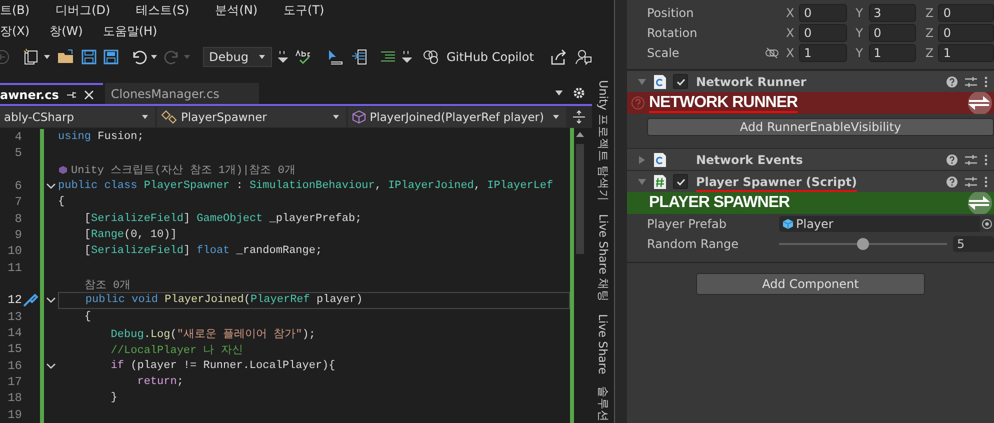 Image resolution: width=994 pixels, height=423 pixels. I want to click on range-slider, so click(863, 244).